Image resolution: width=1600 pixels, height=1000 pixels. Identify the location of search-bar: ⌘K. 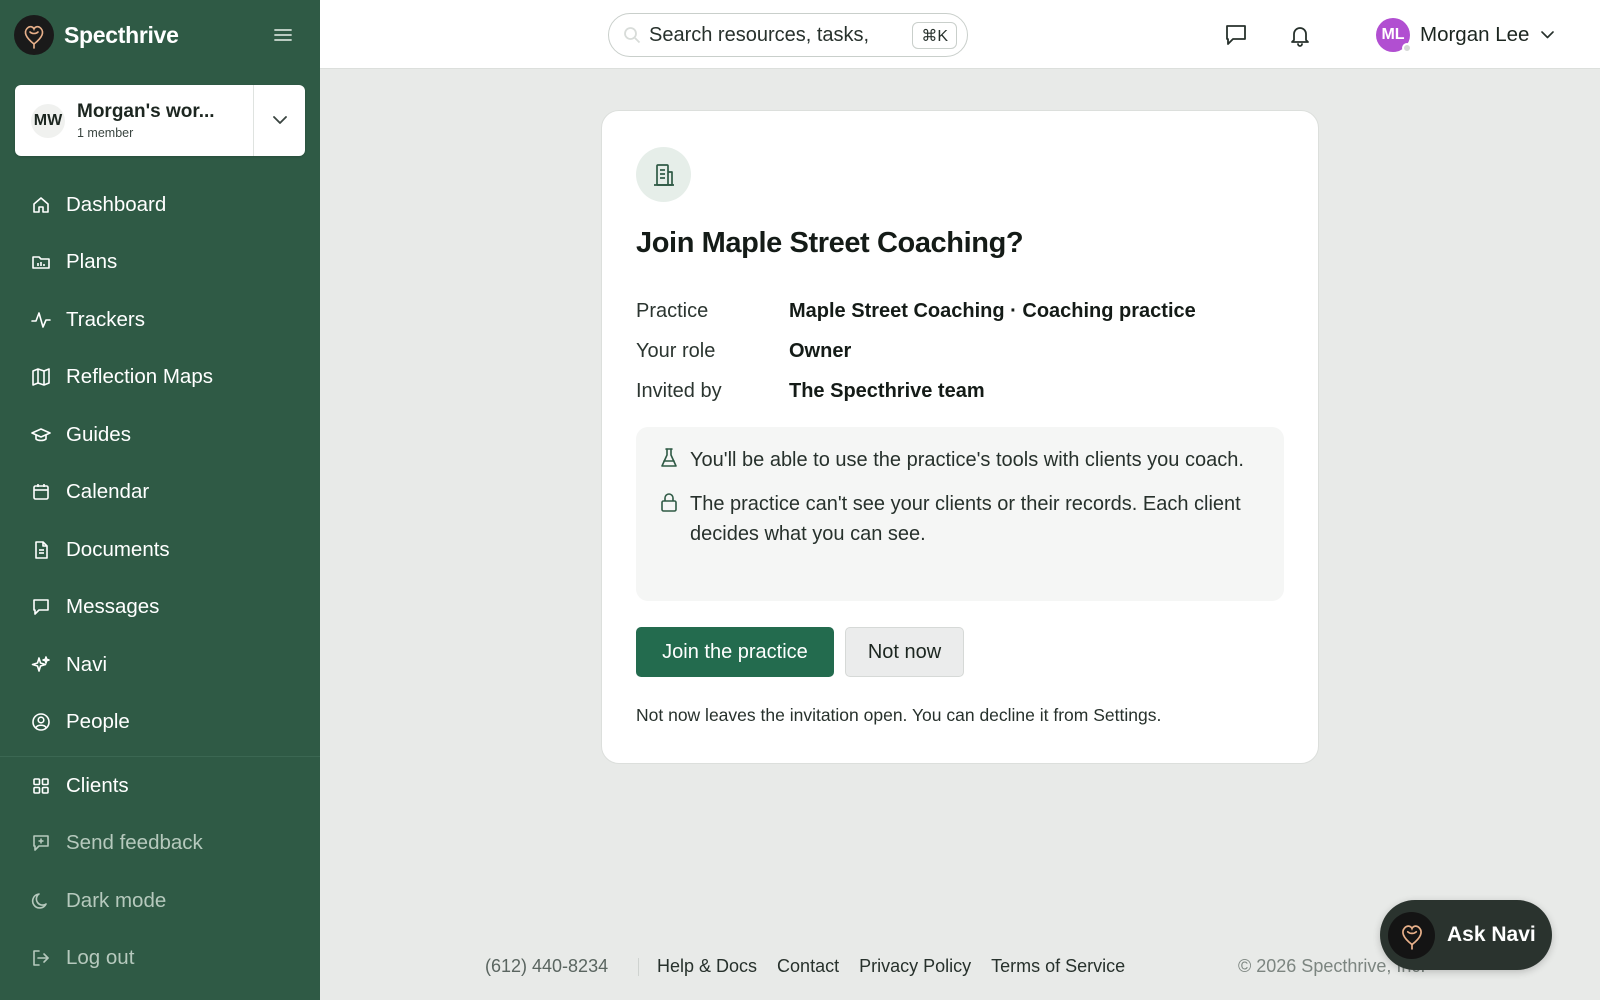
(788, 35).